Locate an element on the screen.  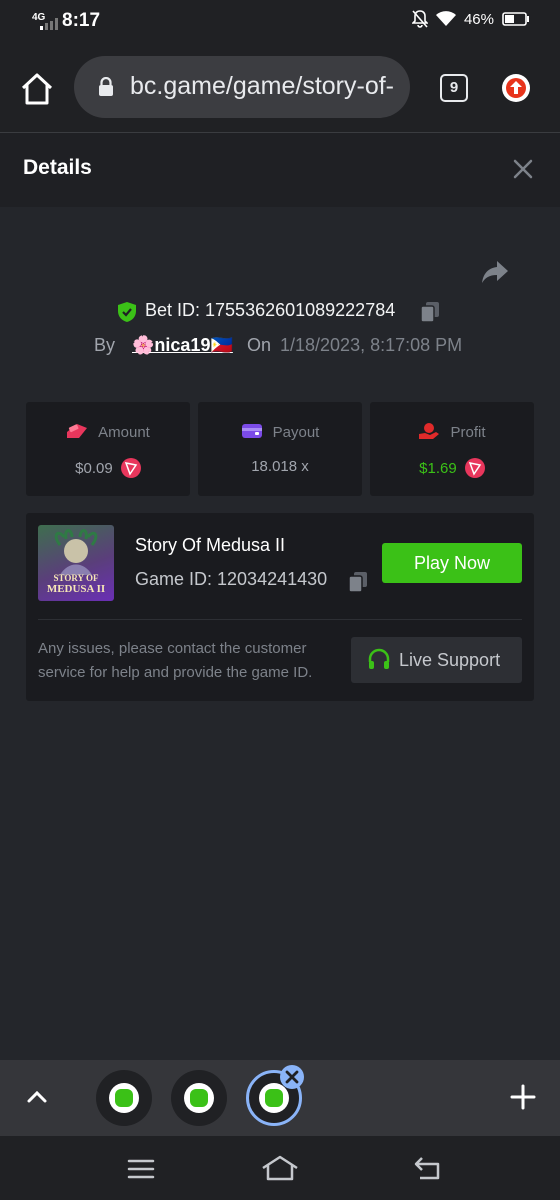
bet-meta-row: By 🌸nica19🇵🇭 On 1/18/2023, 8:17:08 PM is located at coordinates (280, 346).